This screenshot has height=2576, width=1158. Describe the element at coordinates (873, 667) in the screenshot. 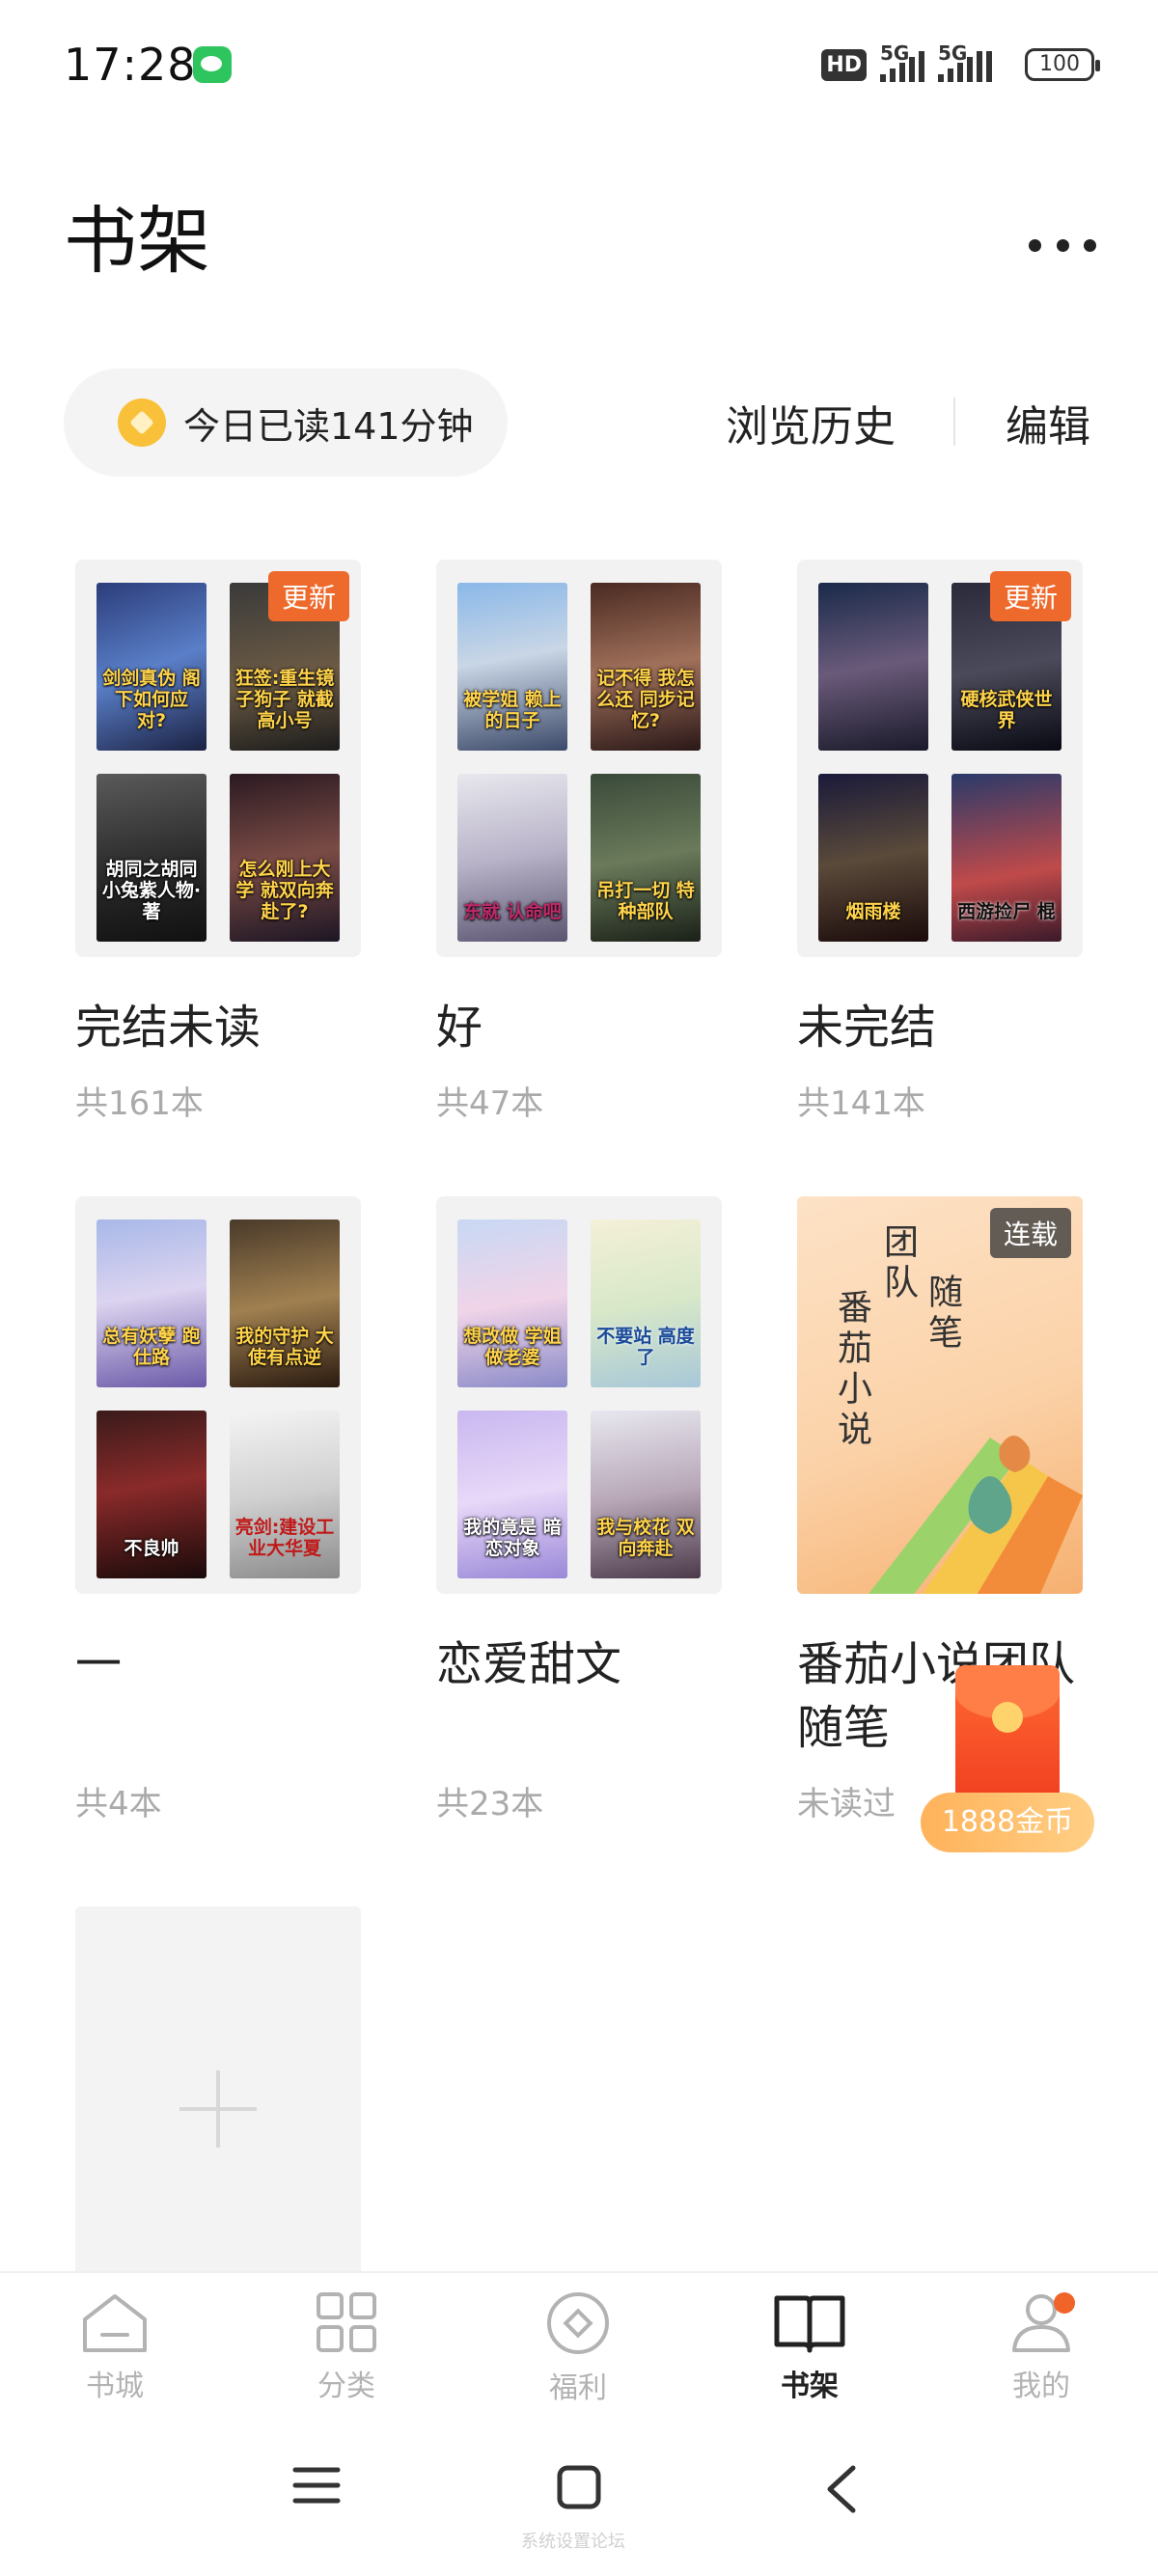

I see `book-cover` at that location.